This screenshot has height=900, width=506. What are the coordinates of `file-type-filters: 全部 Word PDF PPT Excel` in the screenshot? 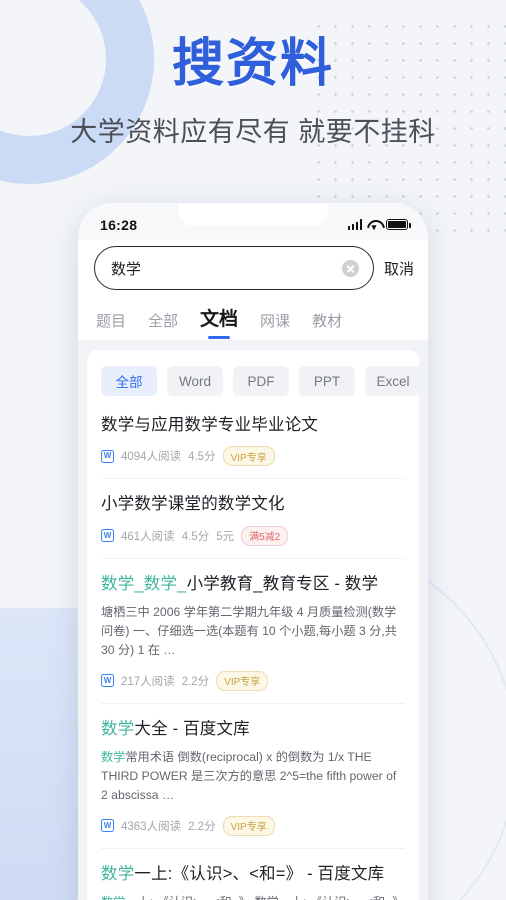 It's located at (261, 375).